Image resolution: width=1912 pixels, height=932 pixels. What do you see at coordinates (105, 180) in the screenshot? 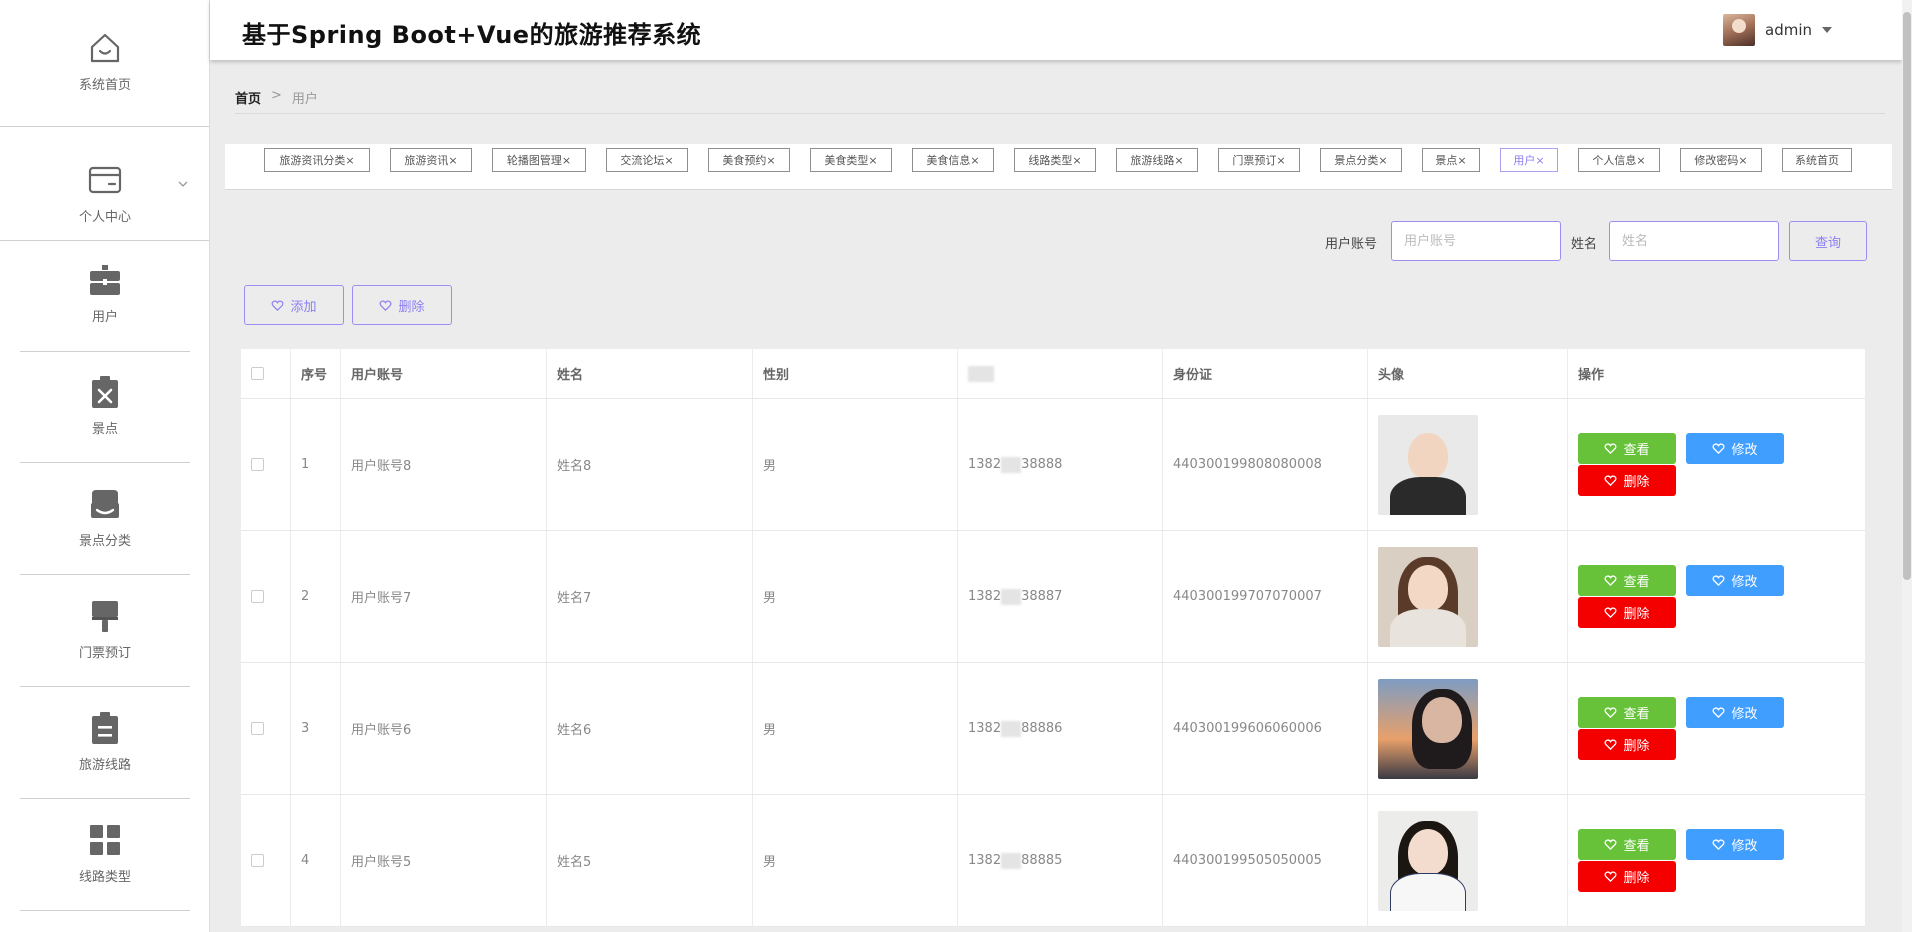
I see `wallet-icon` at bounding box center [105, 180].